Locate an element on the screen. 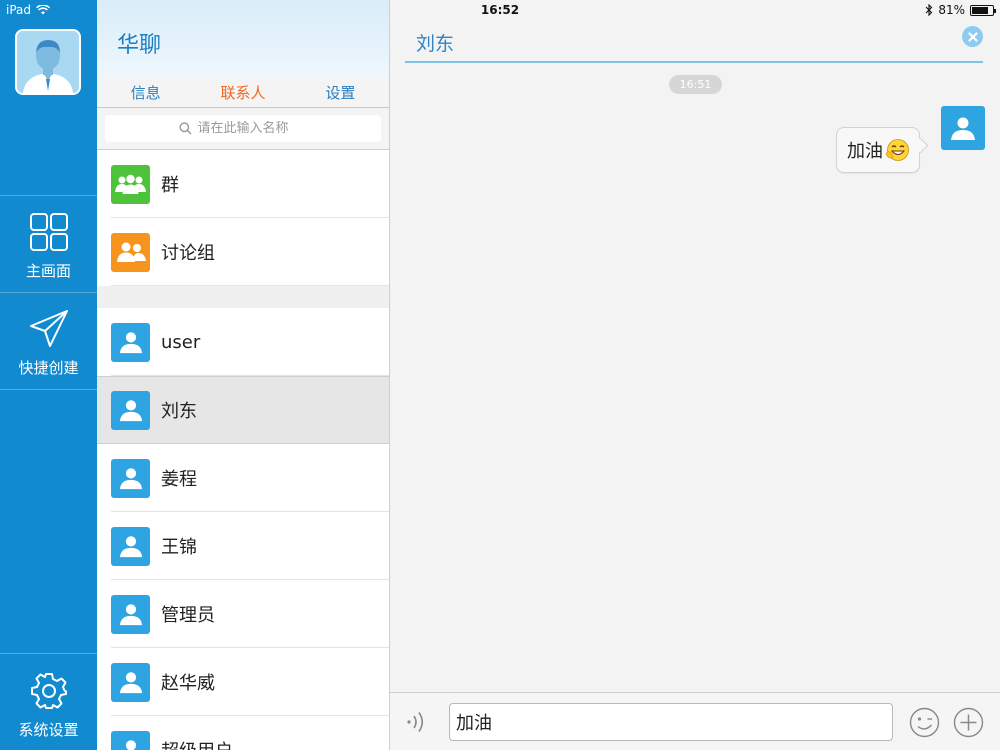  contact-row: user is located at coordinates (243, 342).